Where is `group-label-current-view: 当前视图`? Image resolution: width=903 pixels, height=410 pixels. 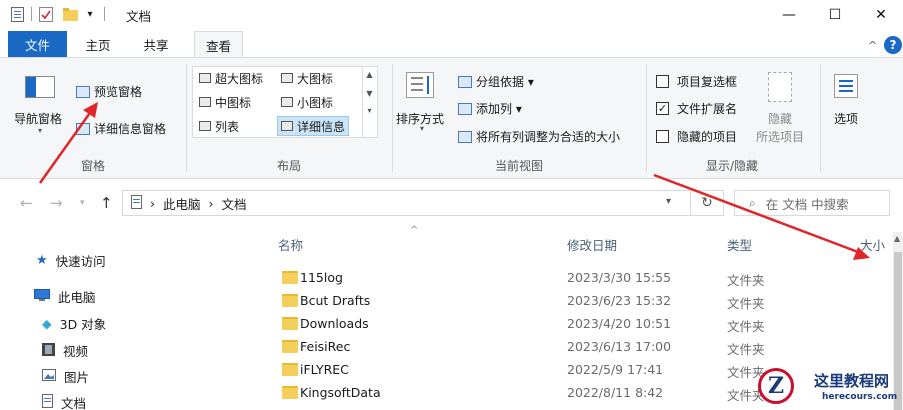
group-label-current-view: 当前视图 is located at coordinates (518, 166).